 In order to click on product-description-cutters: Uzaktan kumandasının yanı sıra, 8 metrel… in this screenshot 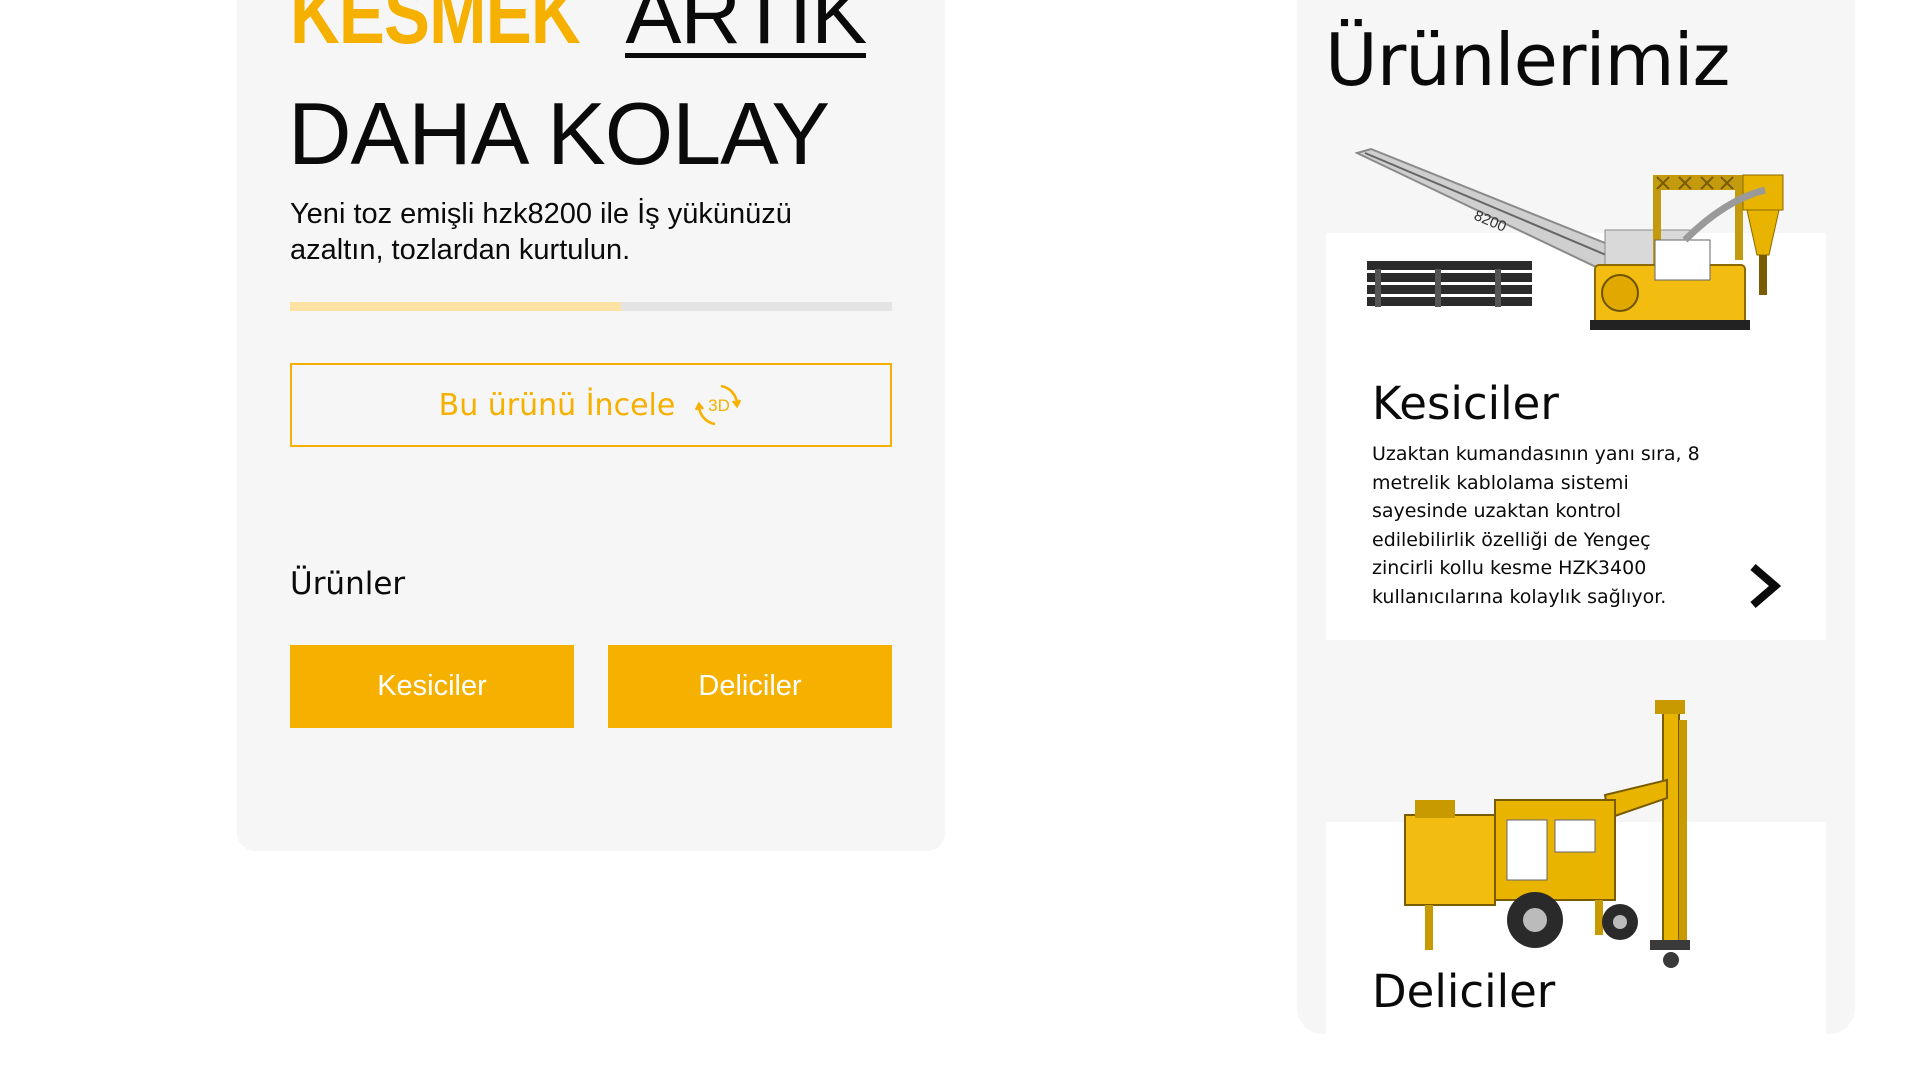, I will do `click(1536, 525)`.